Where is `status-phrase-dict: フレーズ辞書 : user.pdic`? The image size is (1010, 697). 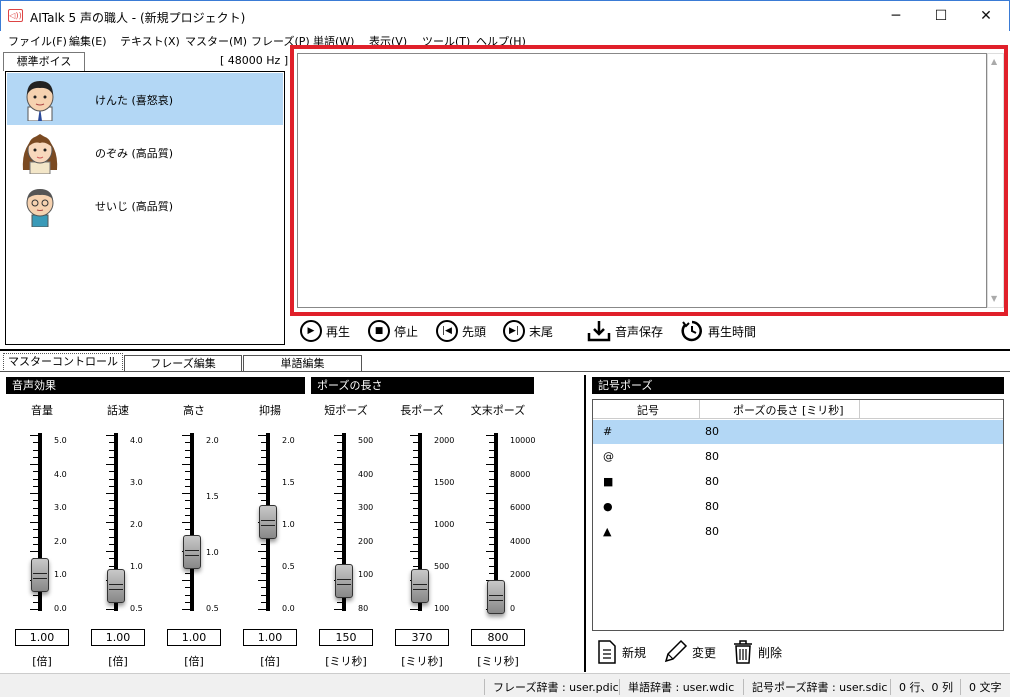 status-phrase-dict: フレーズ辞書 : user.pdic is located at coordinates (551, 687).